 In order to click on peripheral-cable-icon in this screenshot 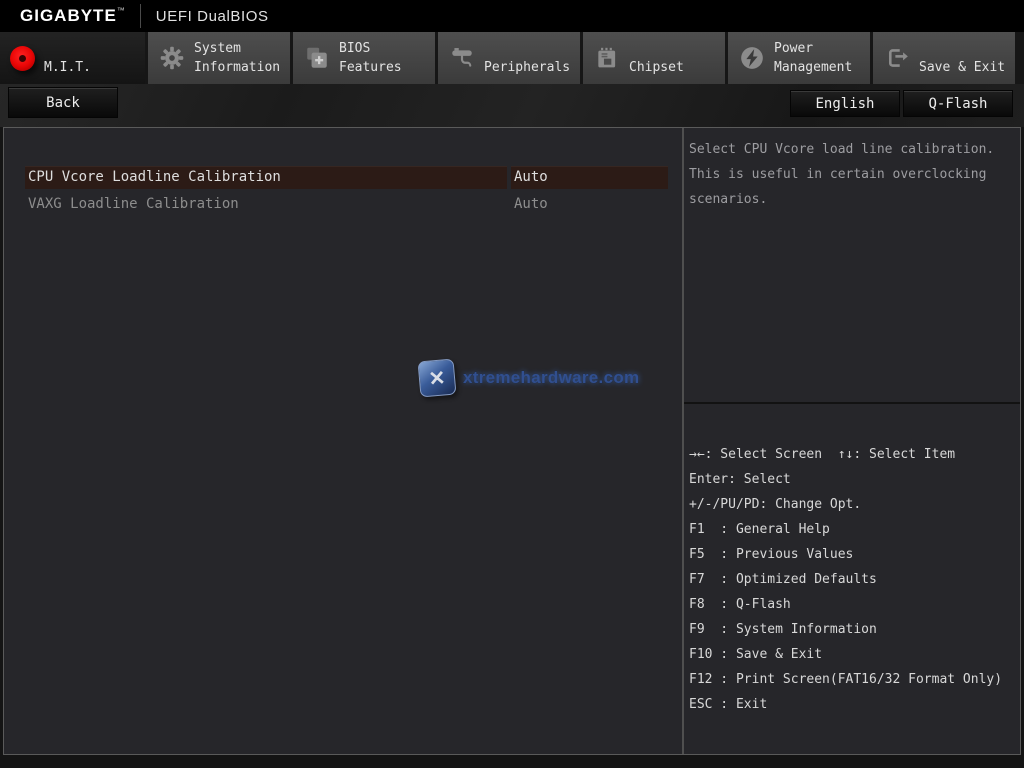, I will do `click(462, 58)`.